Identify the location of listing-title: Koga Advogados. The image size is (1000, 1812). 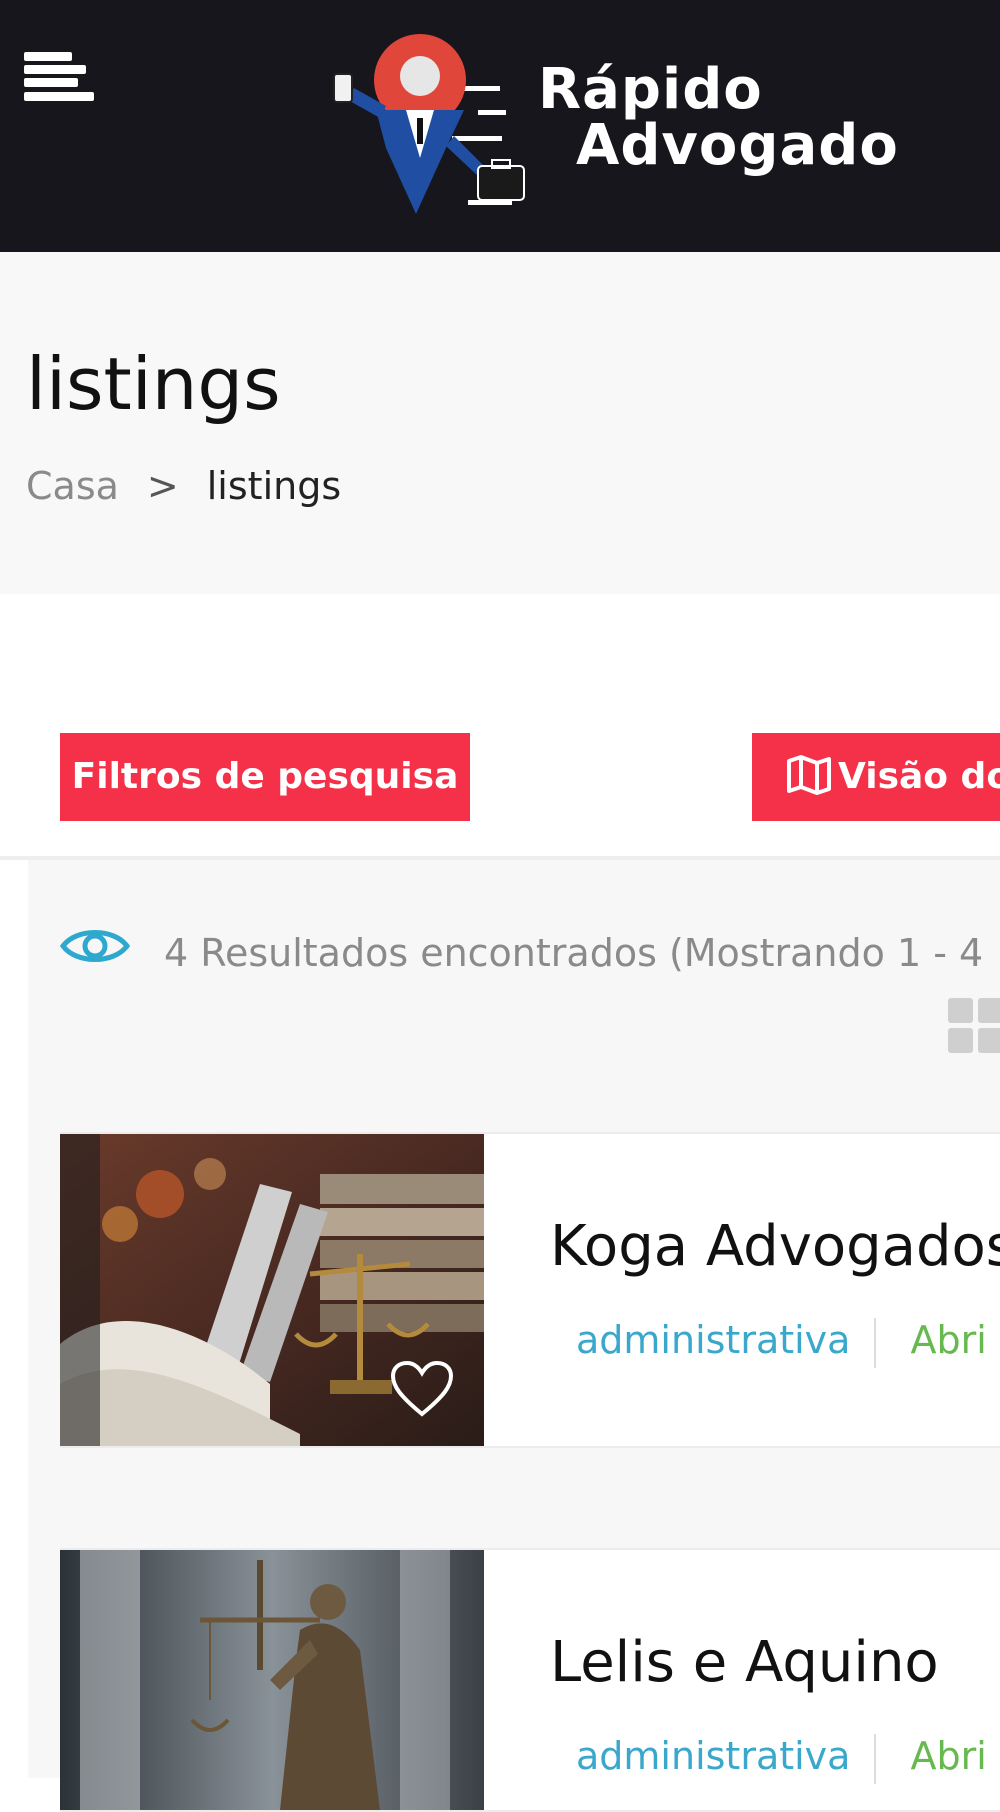
(775, 1247).